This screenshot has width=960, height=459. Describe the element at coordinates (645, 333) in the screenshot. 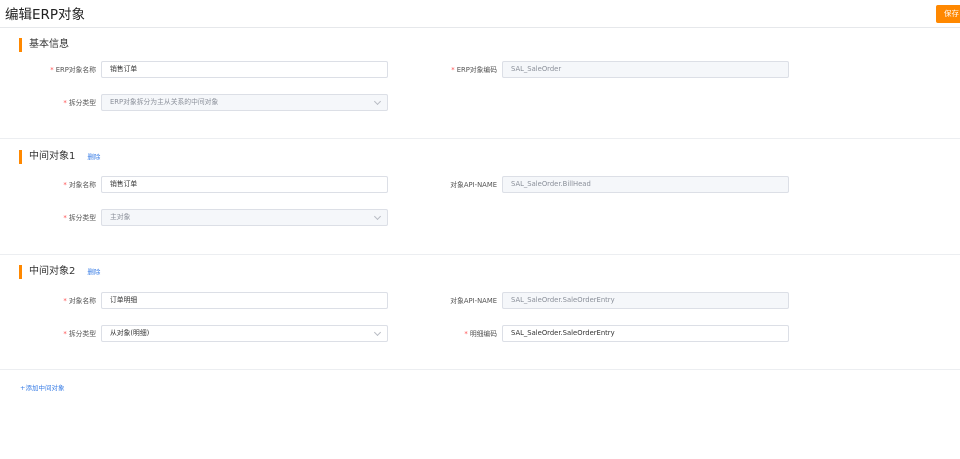

I see `middle2-detail-code-input: SAL_SaleOrder.SaleOrderEntry` at that location.